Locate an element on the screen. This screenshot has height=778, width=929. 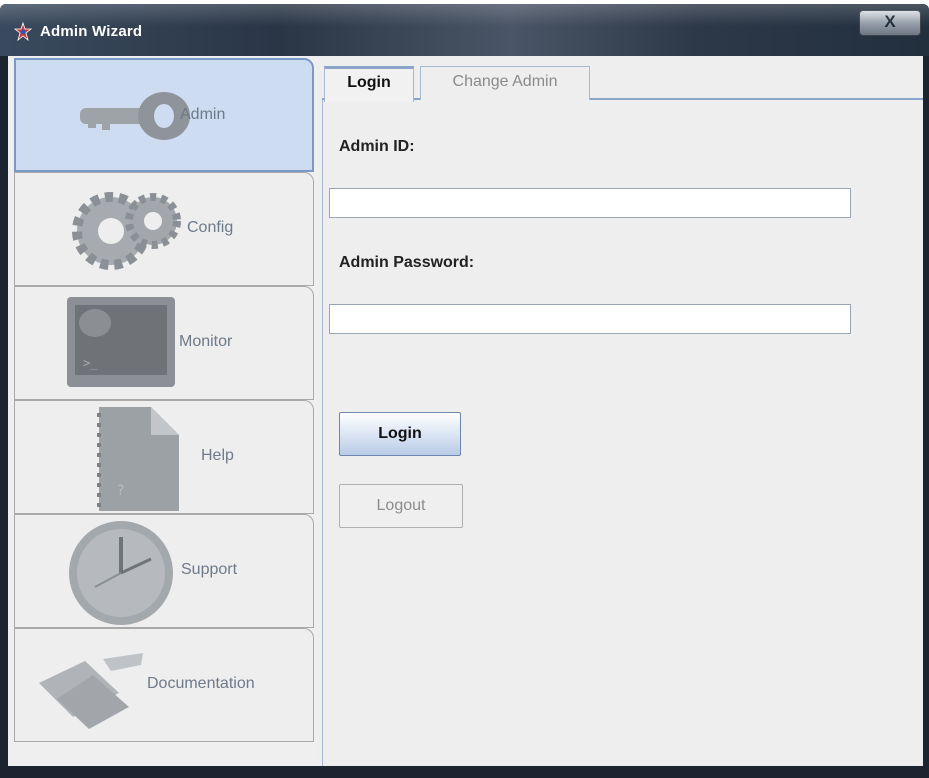
logout-button: Logout is located at coordinates (401, 506).